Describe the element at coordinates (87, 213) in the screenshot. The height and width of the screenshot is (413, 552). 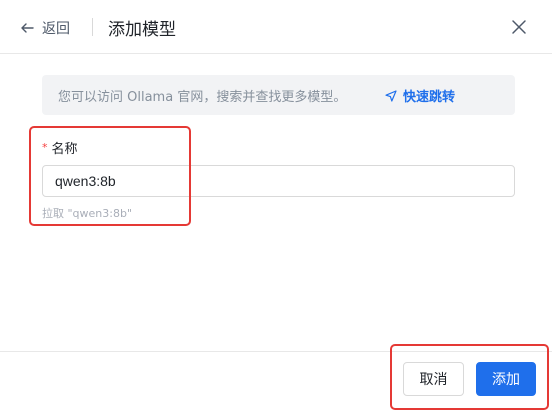
I see `pull-hint: 拉取 "qwen3:8b"` at that location.